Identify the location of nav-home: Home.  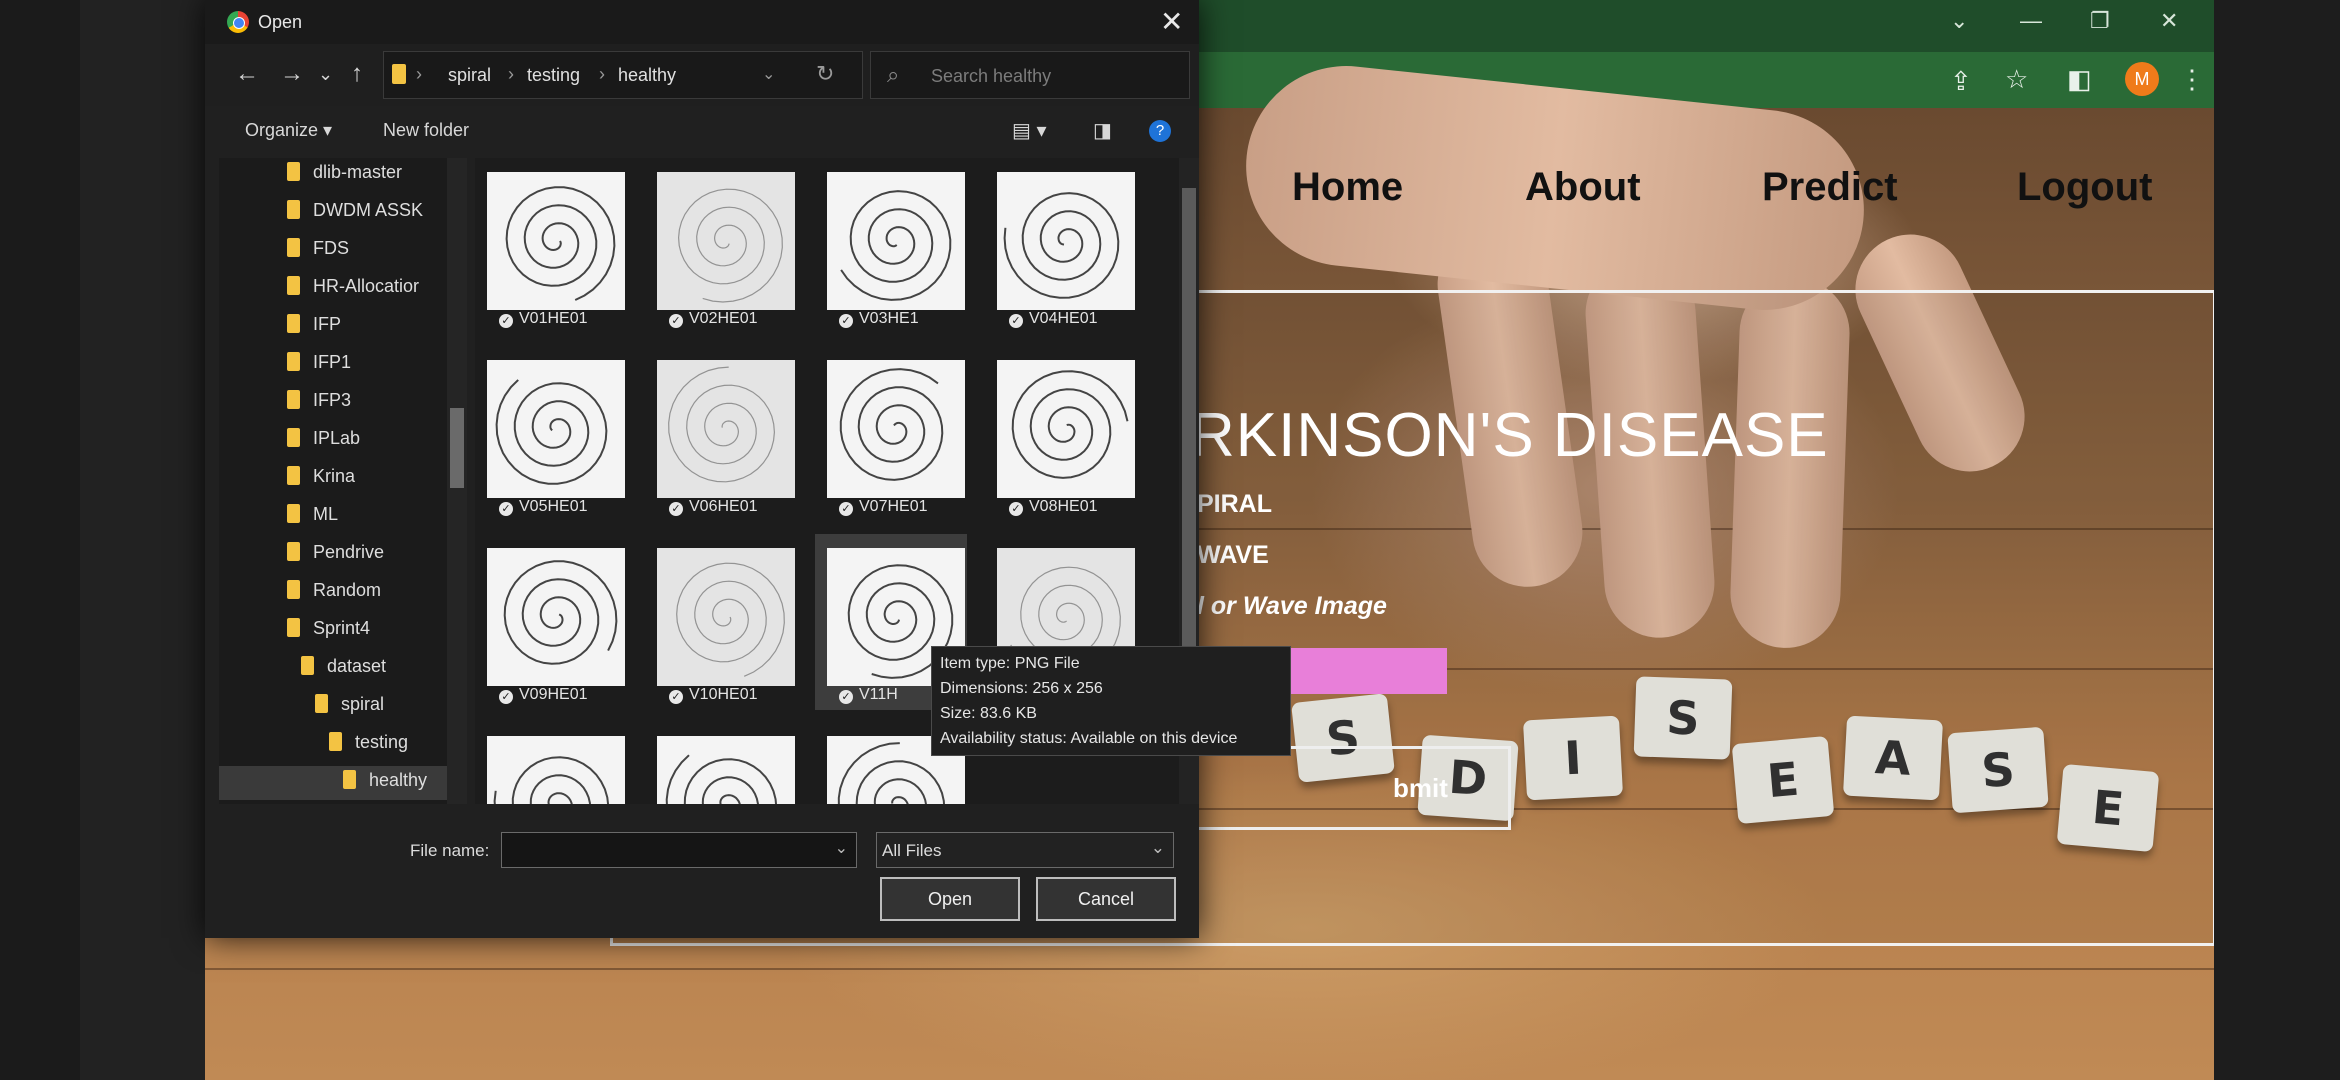
(1347, 187).